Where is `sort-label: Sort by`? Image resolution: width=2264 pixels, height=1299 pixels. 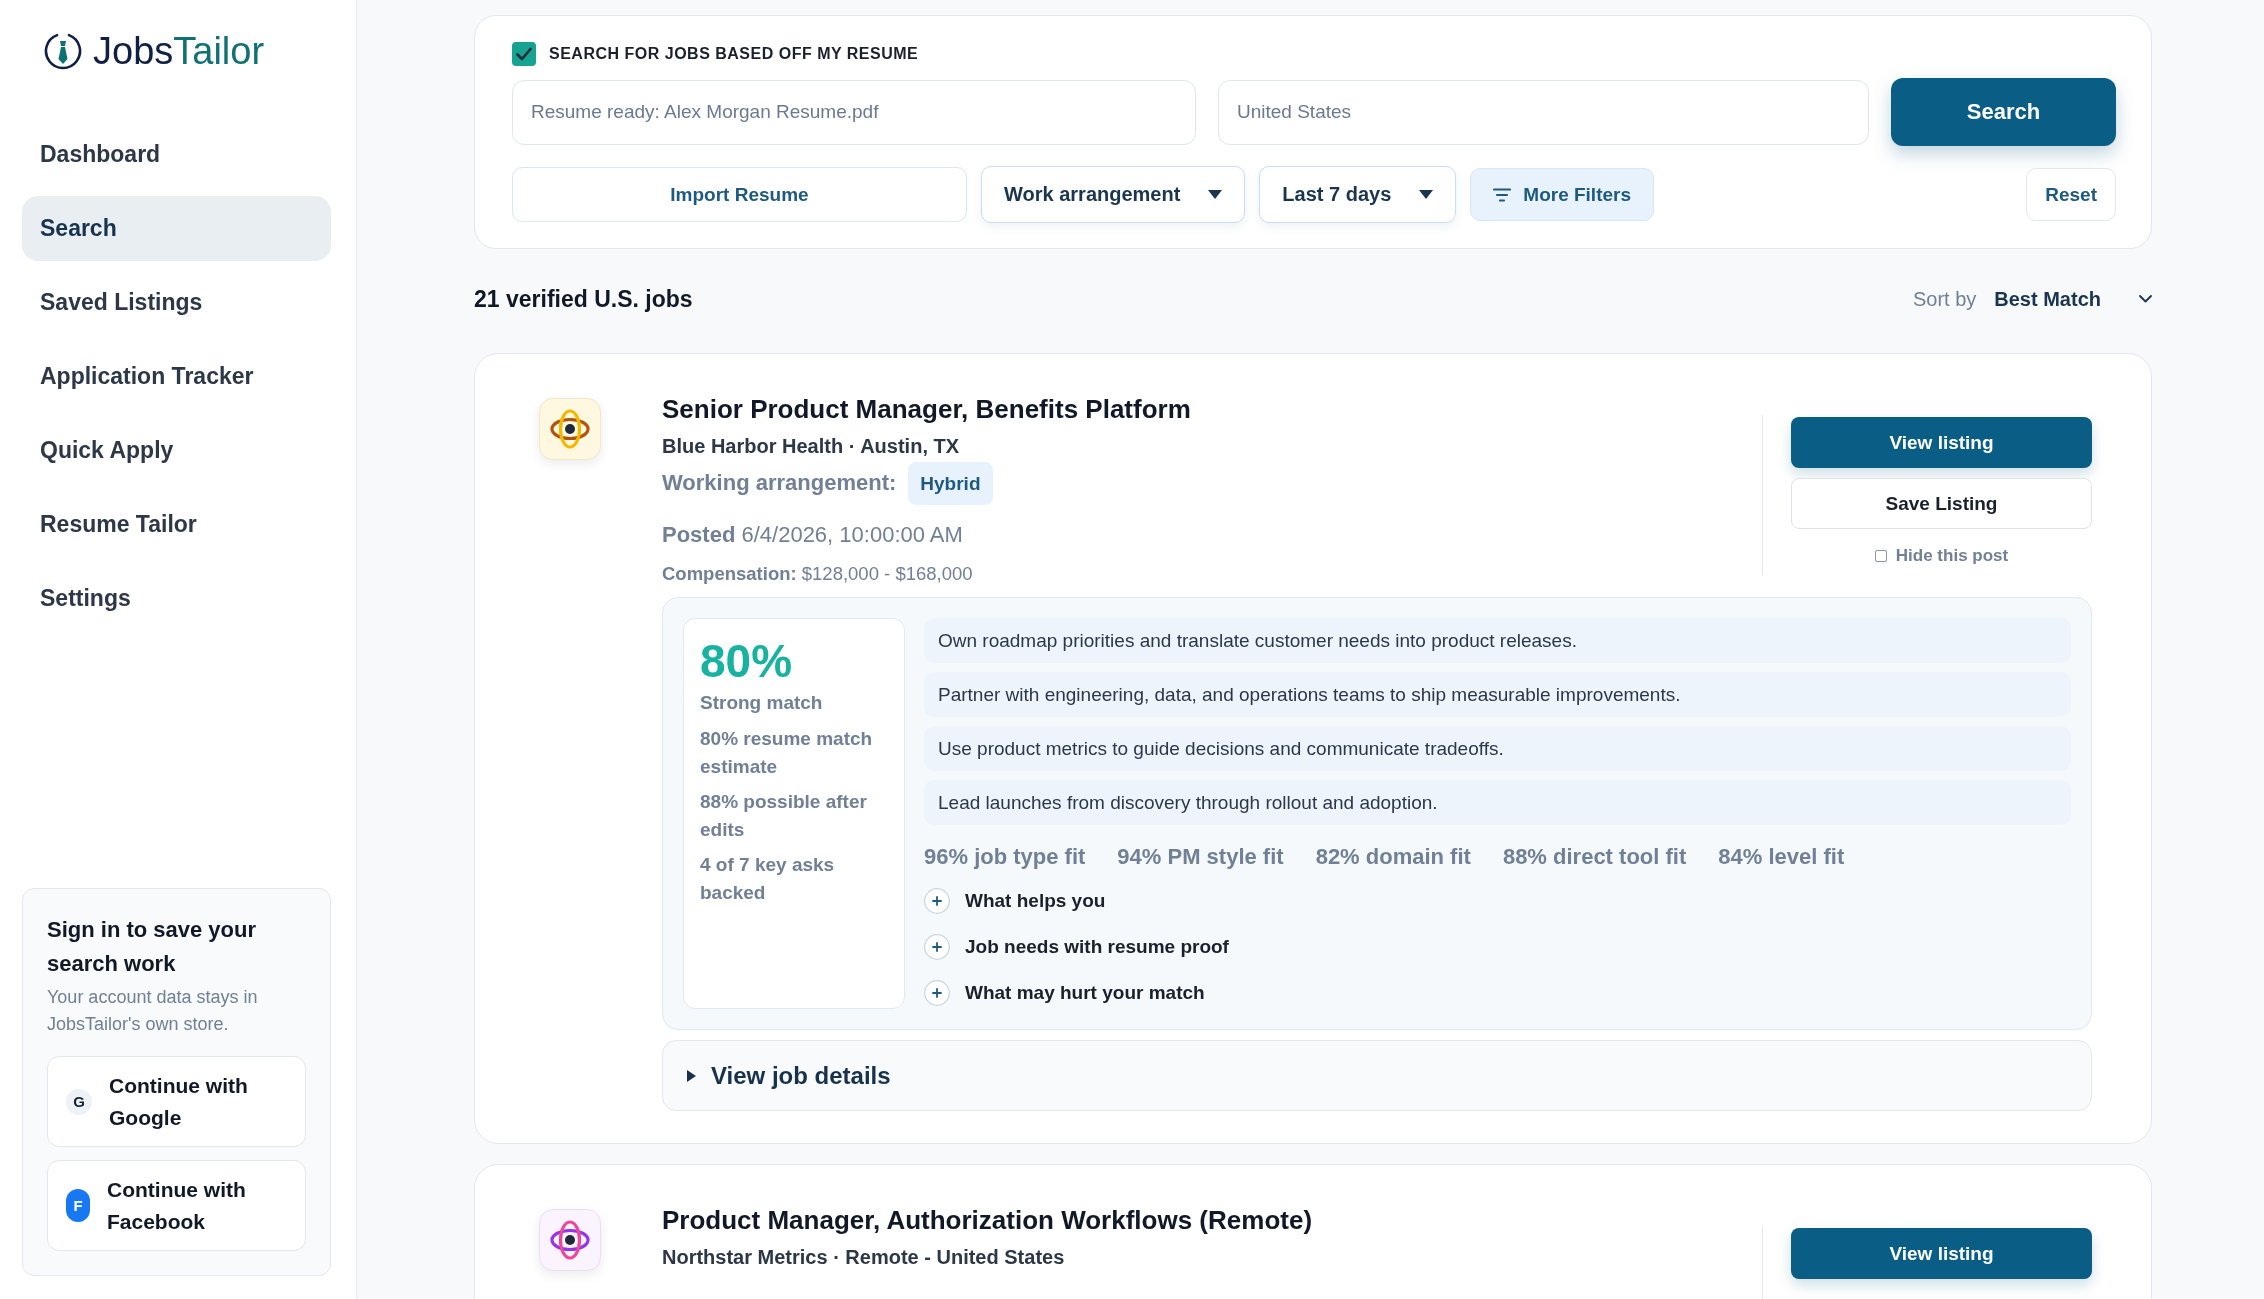
sort-label: Sort by is located at coordinates (1944, 299).